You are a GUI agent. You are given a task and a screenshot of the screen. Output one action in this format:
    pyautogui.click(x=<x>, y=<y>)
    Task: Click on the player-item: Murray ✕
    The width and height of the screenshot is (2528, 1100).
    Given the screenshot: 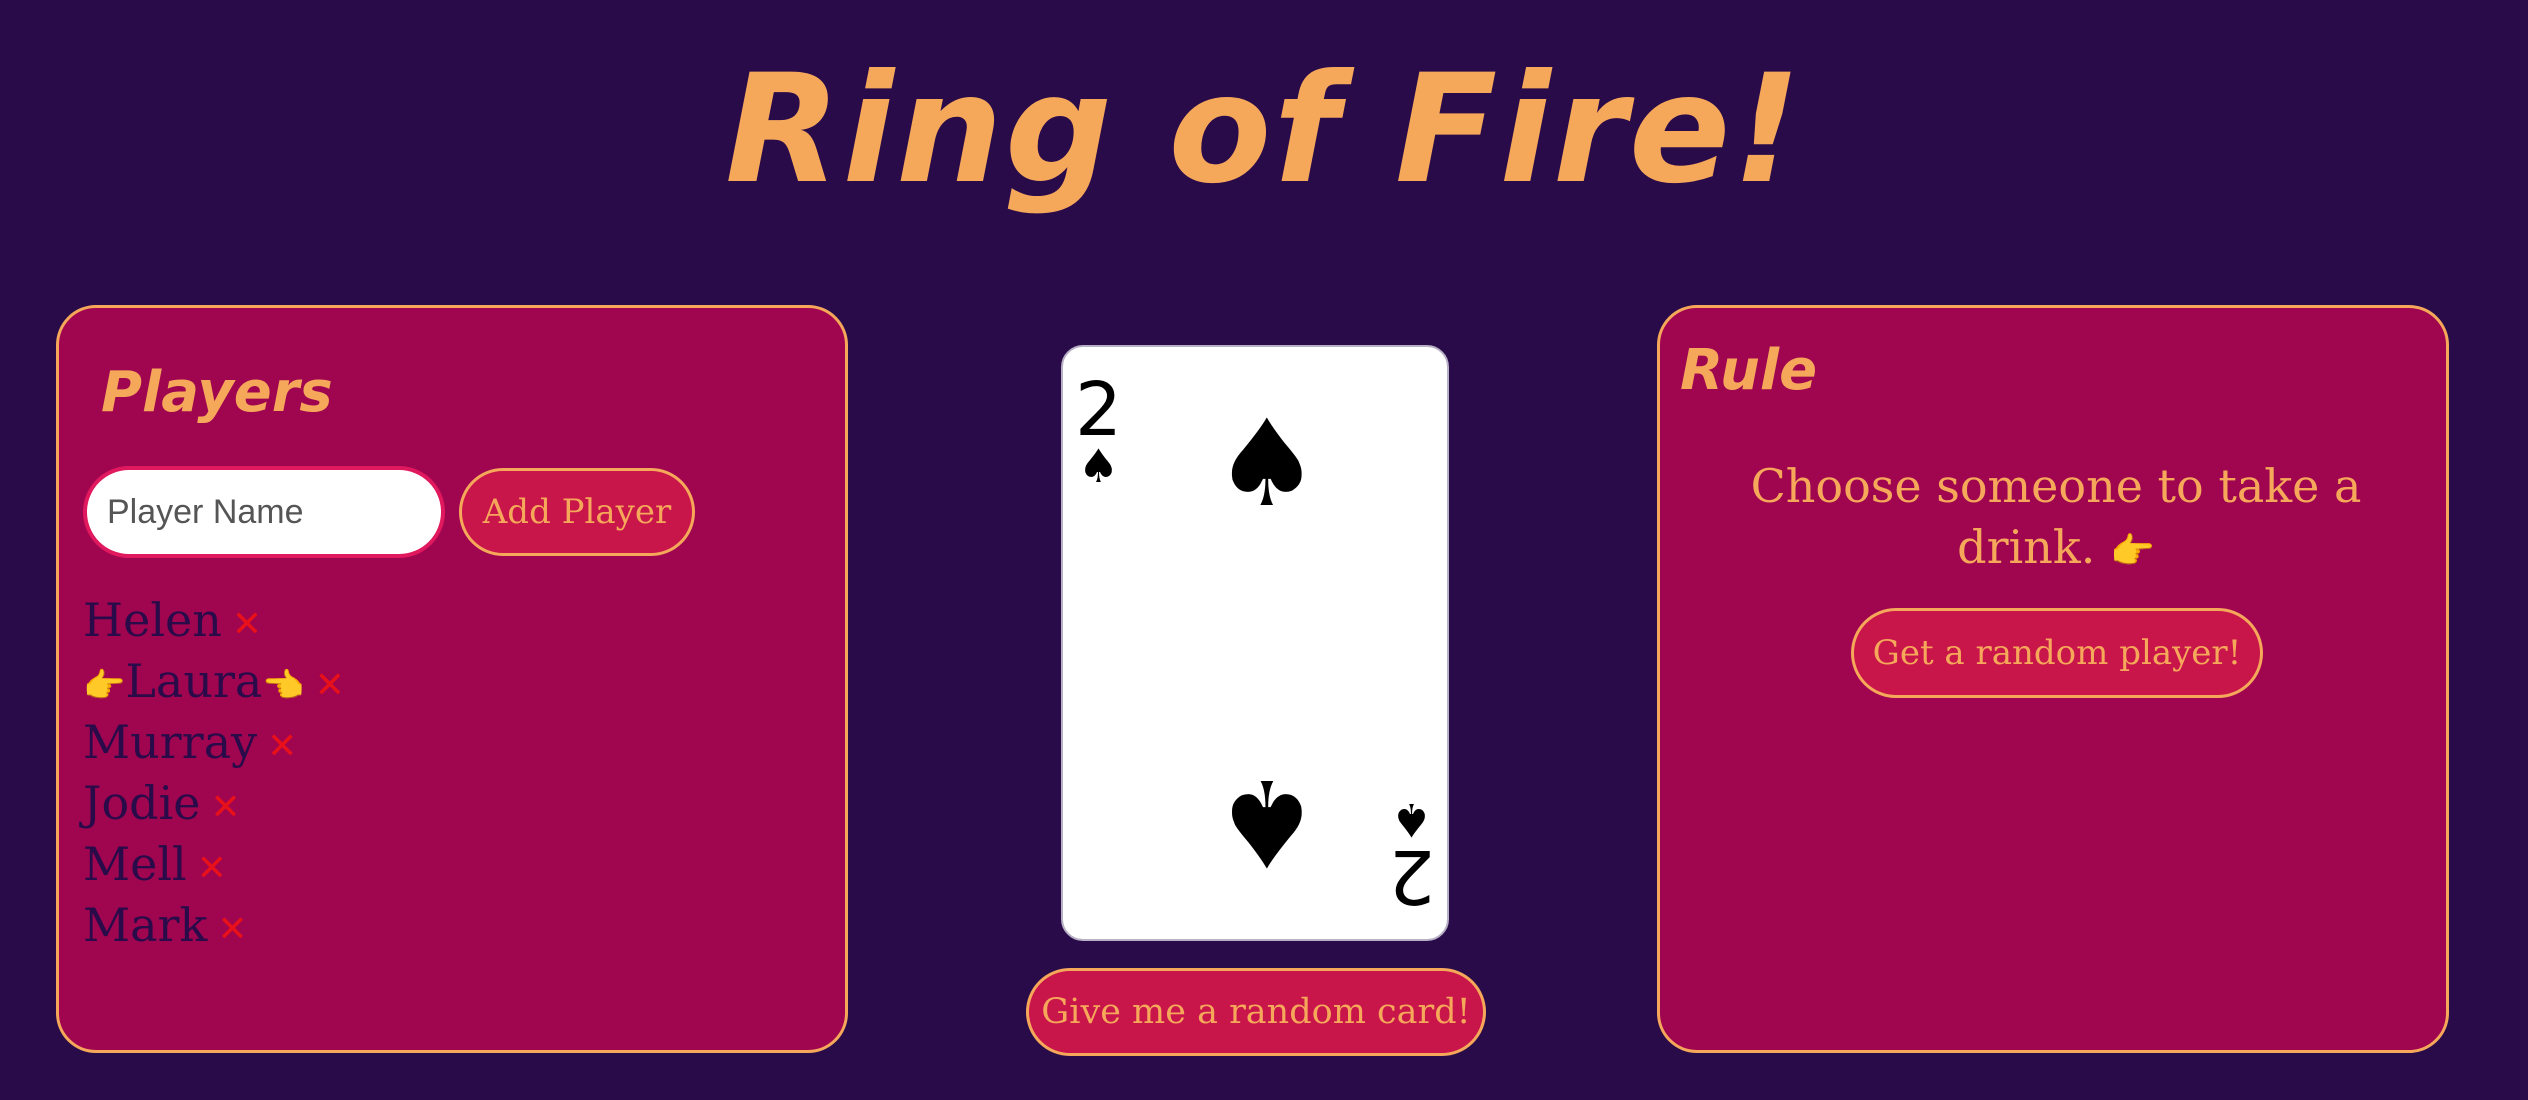 What is the action you would take?
    pyautogui.click(x=214, y=742)
    